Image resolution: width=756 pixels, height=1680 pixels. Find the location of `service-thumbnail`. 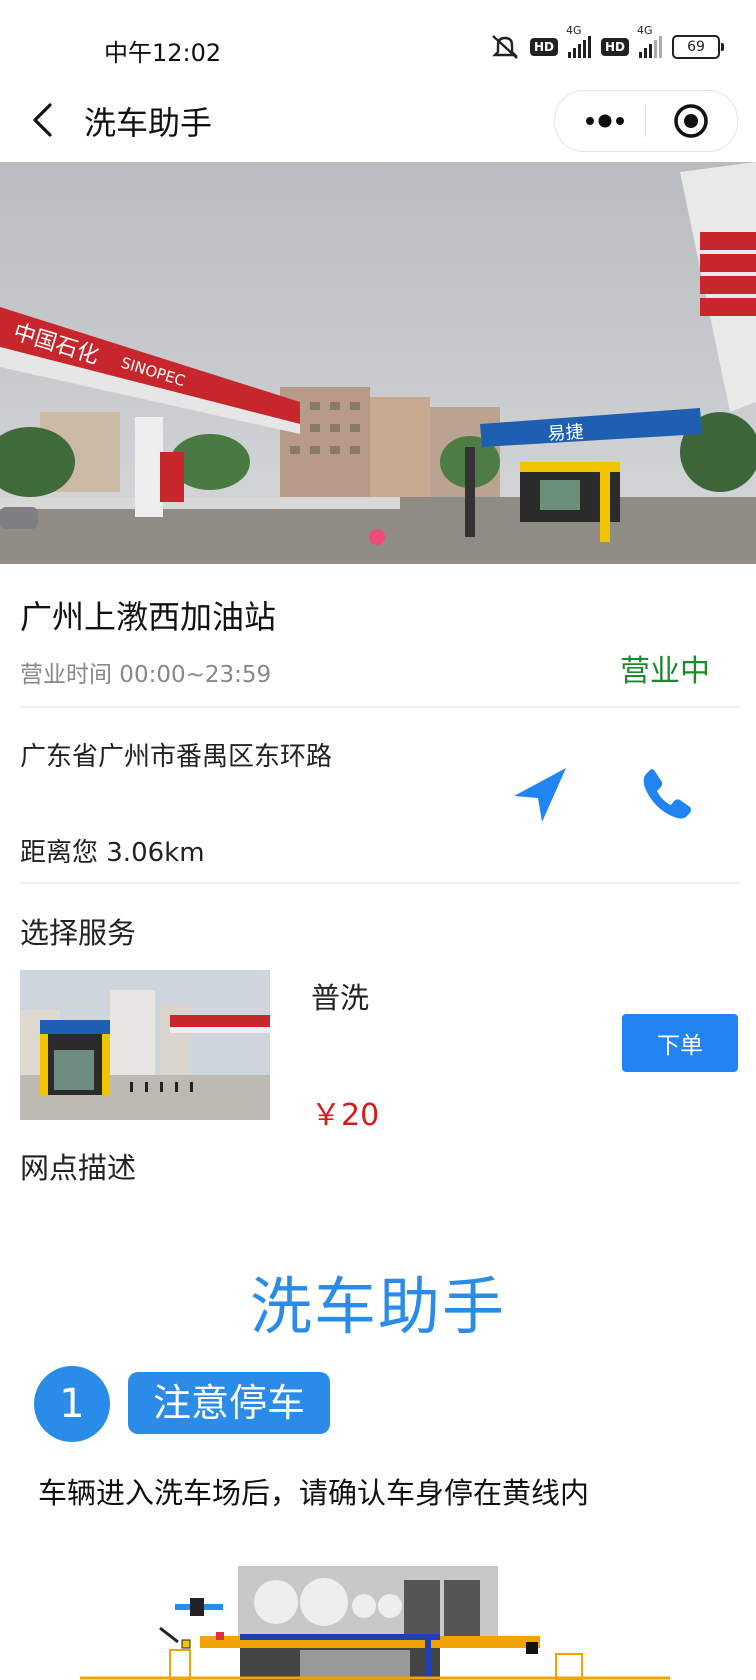

service-thumbnail is located at coordinates (145, 1045).